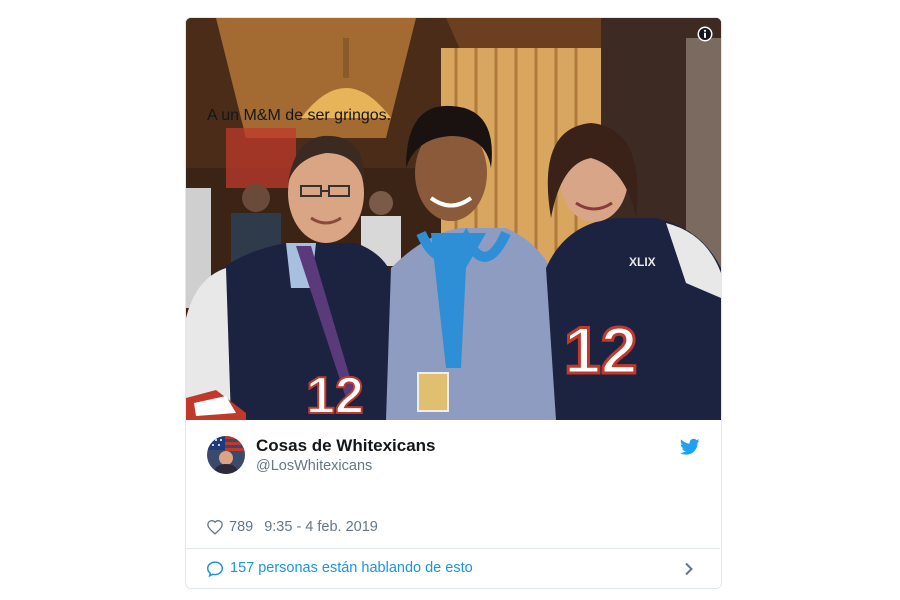 This screenshot has width=900, height=600. What do you see at coordinates (299, 115) in the screenshot?
I see `tweet-text: A un M&M de ser gringos.` at bounding box center [299, 115].